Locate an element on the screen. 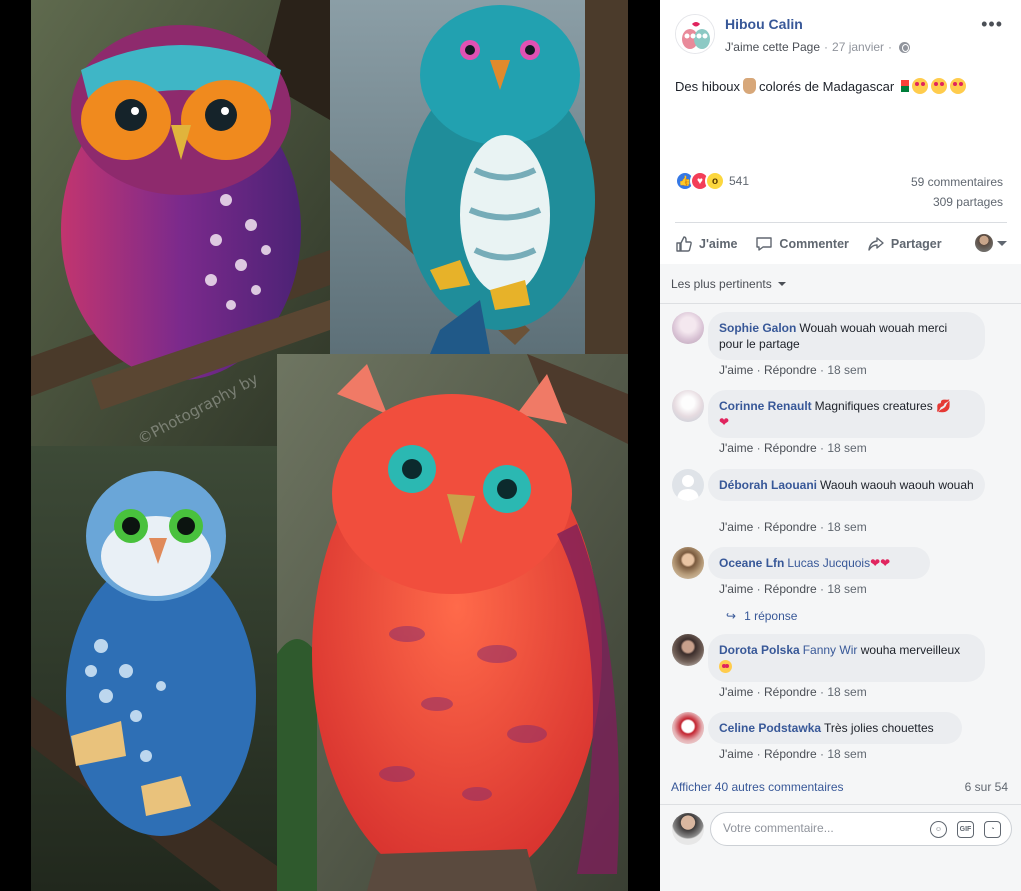  reaction-count: 541 is located at coordinates (739, 181).